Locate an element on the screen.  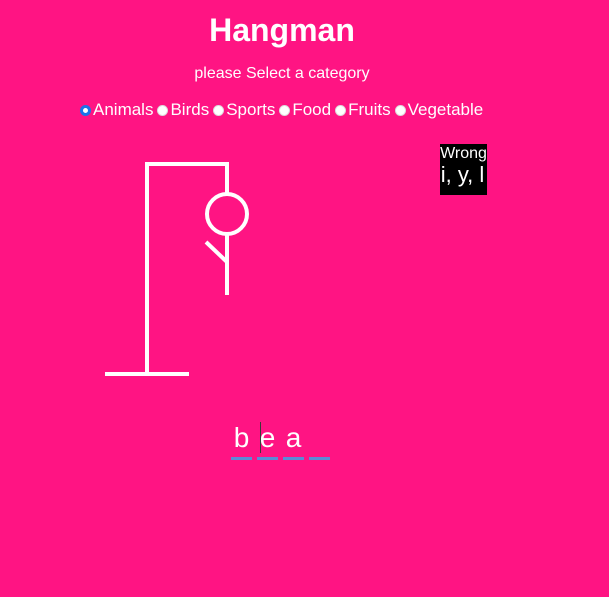
hangman-drawing is located at coordinates (177, 269).